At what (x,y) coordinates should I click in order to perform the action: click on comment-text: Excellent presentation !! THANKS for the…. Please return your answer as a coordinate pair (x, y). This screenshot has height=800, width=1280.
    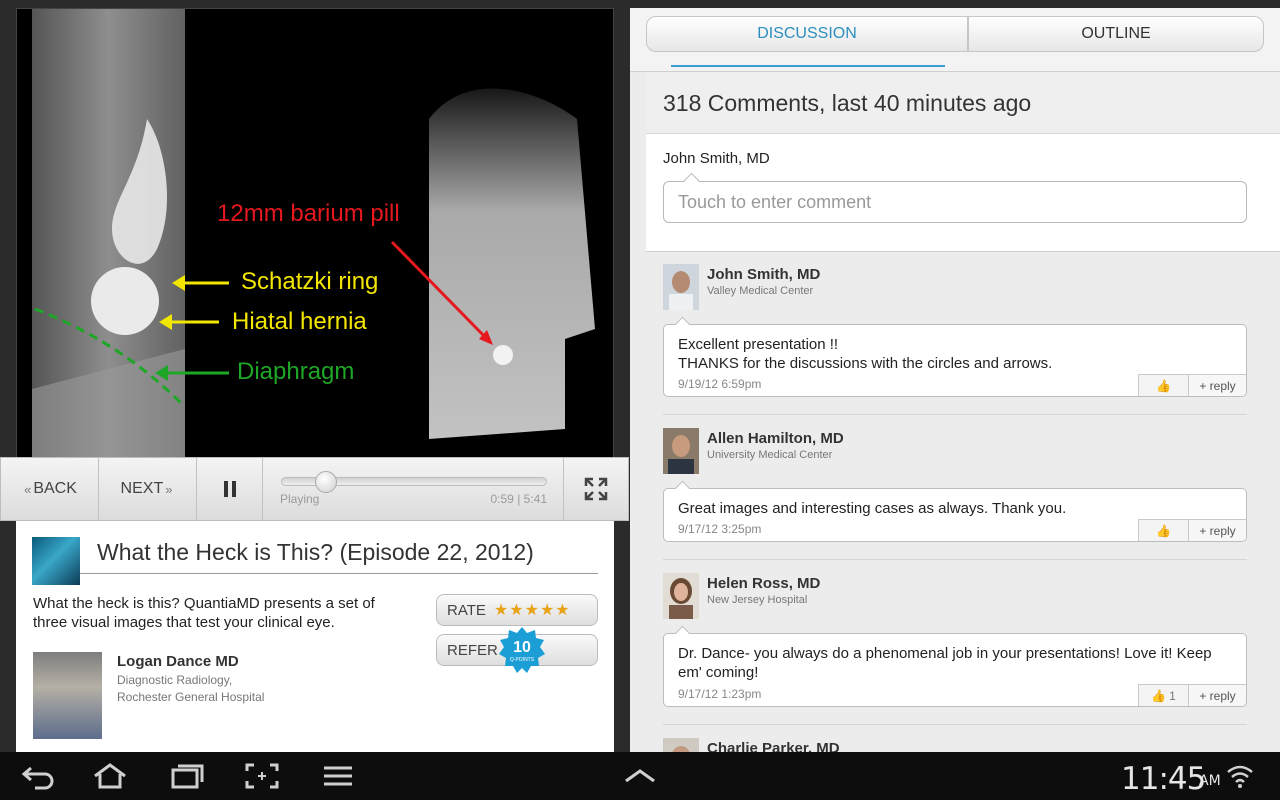
    Looking at the image, I should click on (865, 354).